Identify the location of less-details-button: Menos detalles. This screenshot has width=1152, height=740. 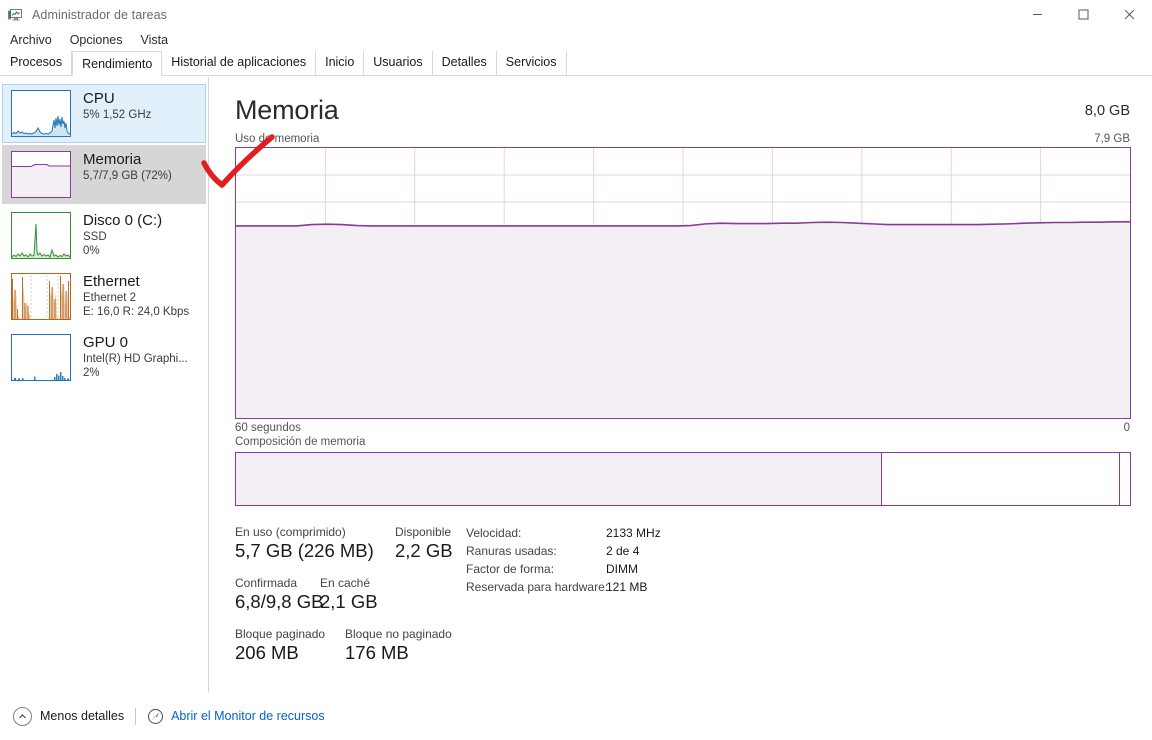
(69, 716).